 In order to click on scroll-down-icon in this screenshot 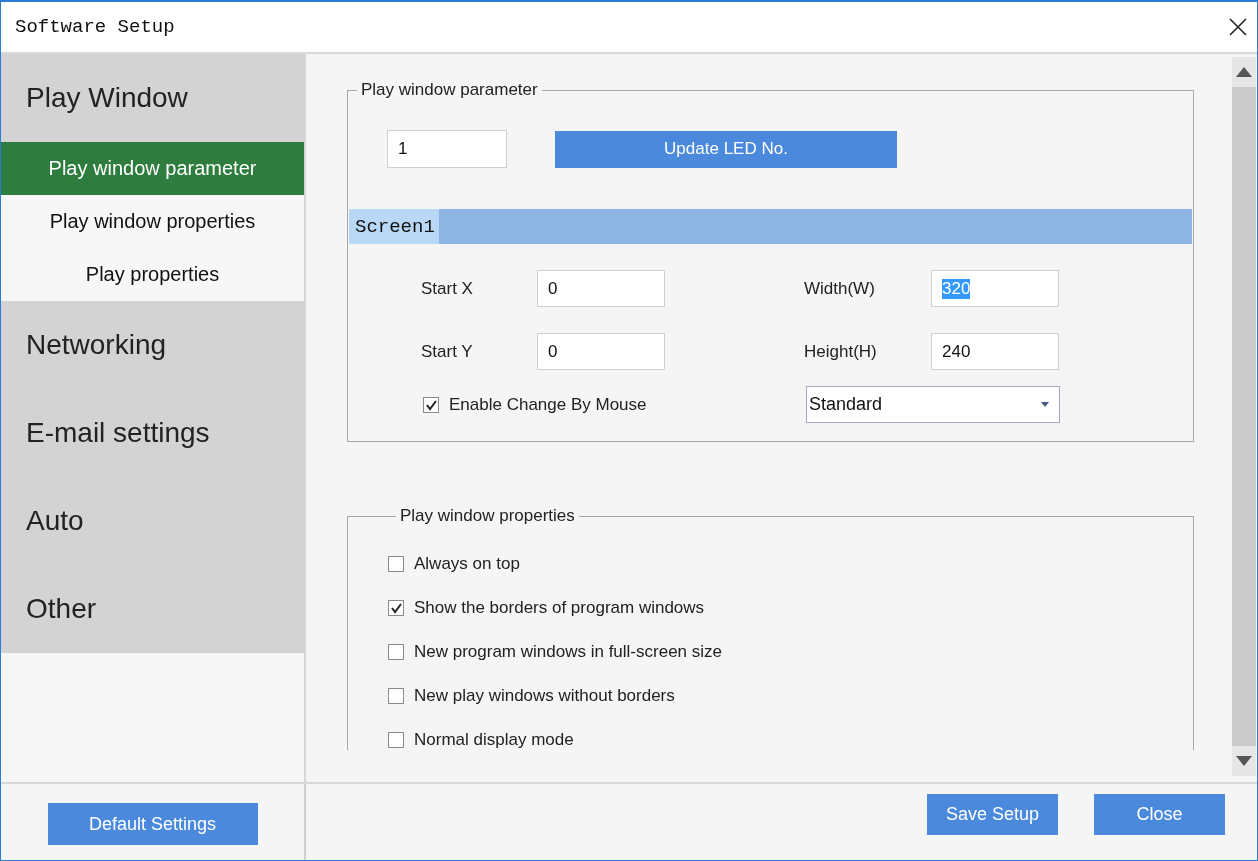, I will do `click(1244, 761)`.